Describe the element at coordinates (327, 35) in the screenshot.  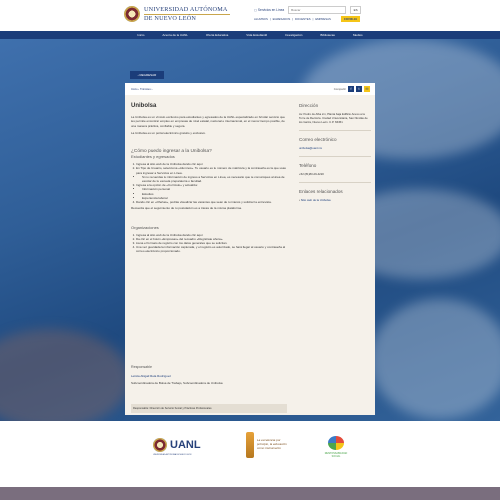
I see `nav-item-bibliotecas: Bibliotecas` at that location.